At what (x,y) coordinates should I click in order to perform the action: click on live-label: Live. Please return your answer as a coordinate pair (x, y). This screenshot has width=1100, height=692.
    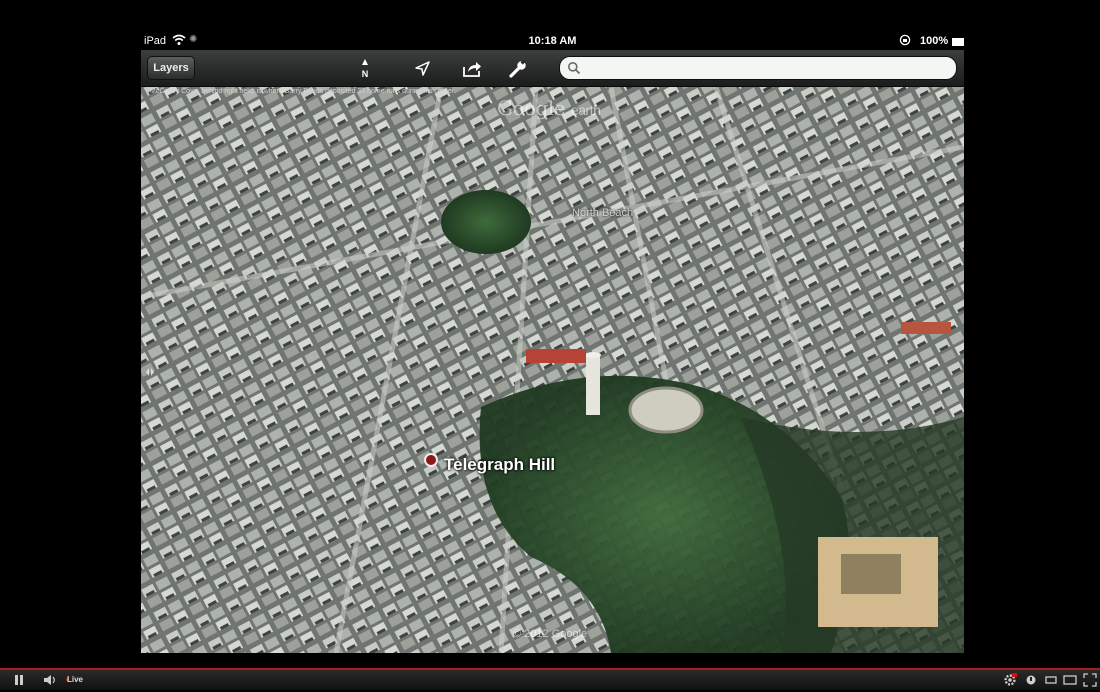
    Looking at the image, I should click on (75, 679).